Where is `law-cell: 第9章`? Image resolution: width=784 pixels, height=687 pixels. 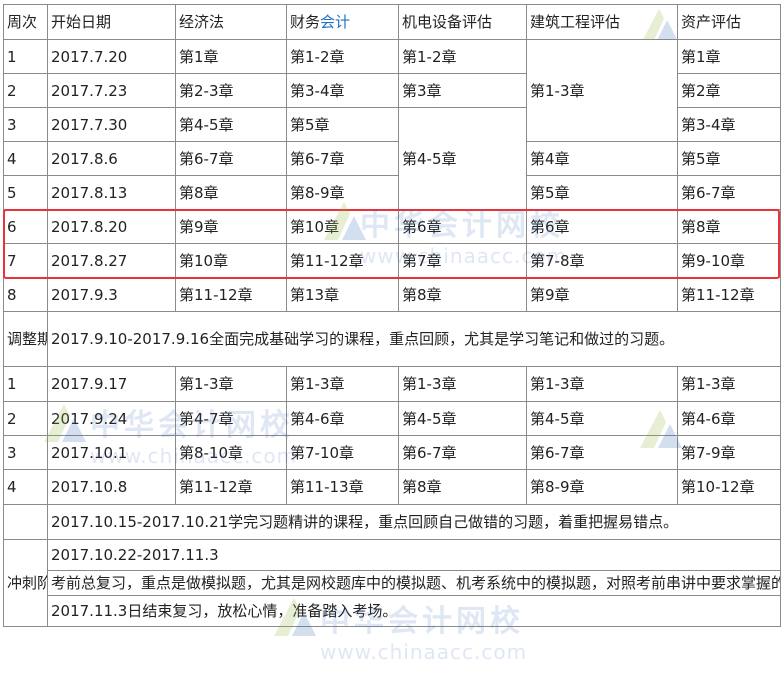
law-cell: 第9章 is located at coordinates (231, 226).